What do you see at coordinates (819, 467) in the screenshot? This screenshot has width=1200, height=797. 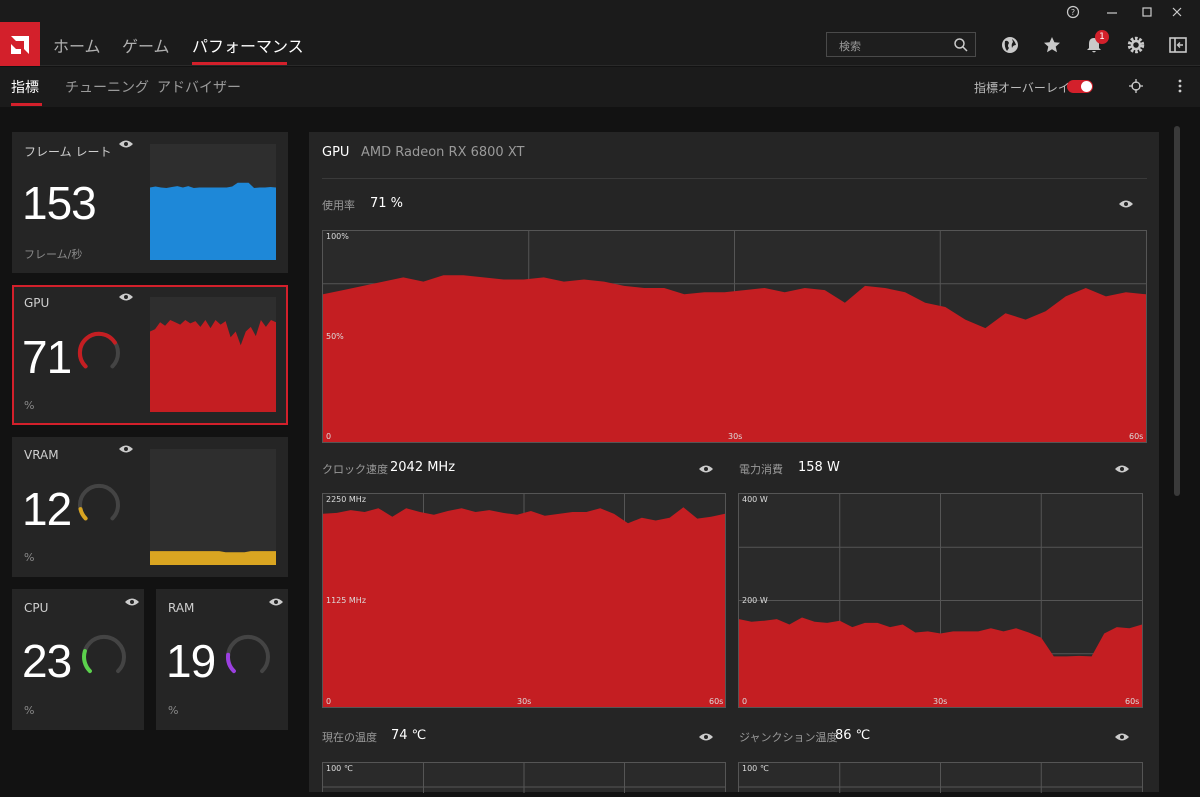 I see `power-value: 158 W` at bounding box center [819, 467].